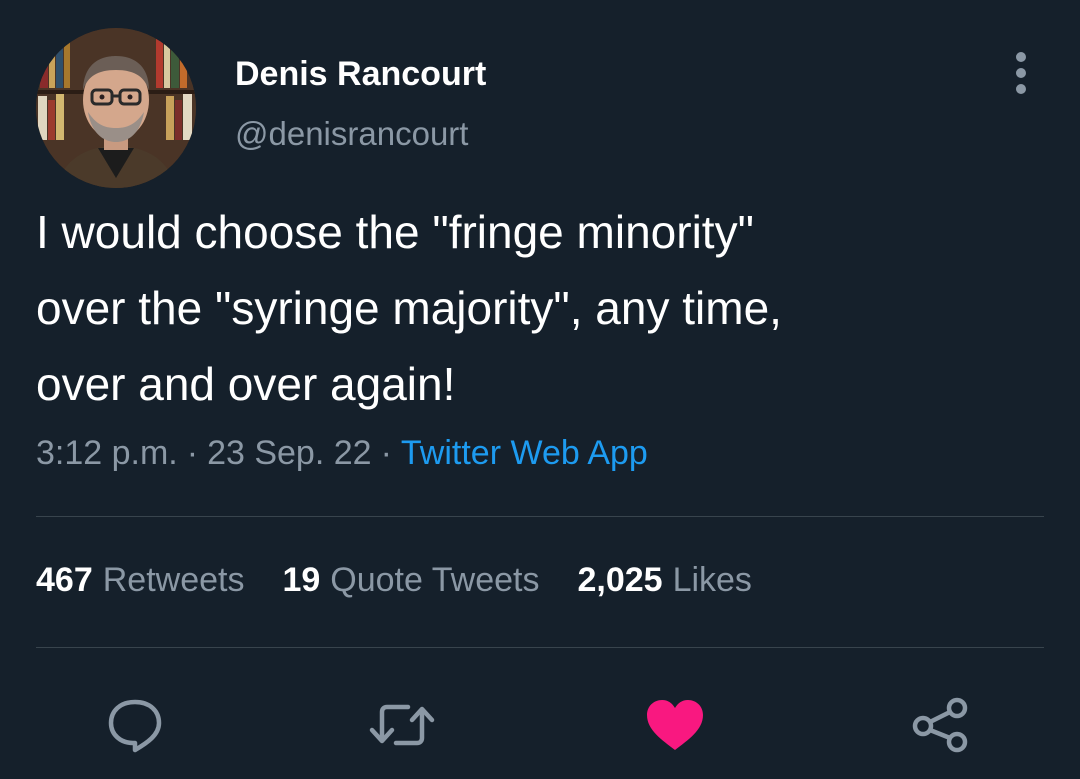  I want to click on more-options-button, so click(1021, 73).